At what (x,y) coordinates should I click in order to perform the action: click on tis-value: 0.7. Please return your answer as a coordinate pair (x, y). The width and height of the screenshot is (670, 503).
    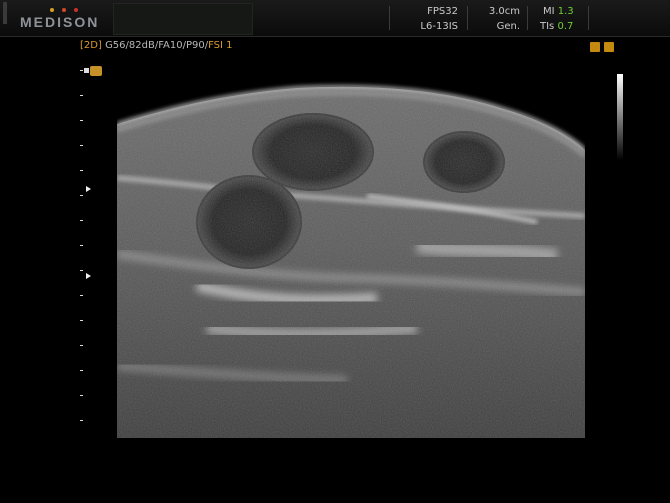
    Looking at the image, I should click on (565, 26).